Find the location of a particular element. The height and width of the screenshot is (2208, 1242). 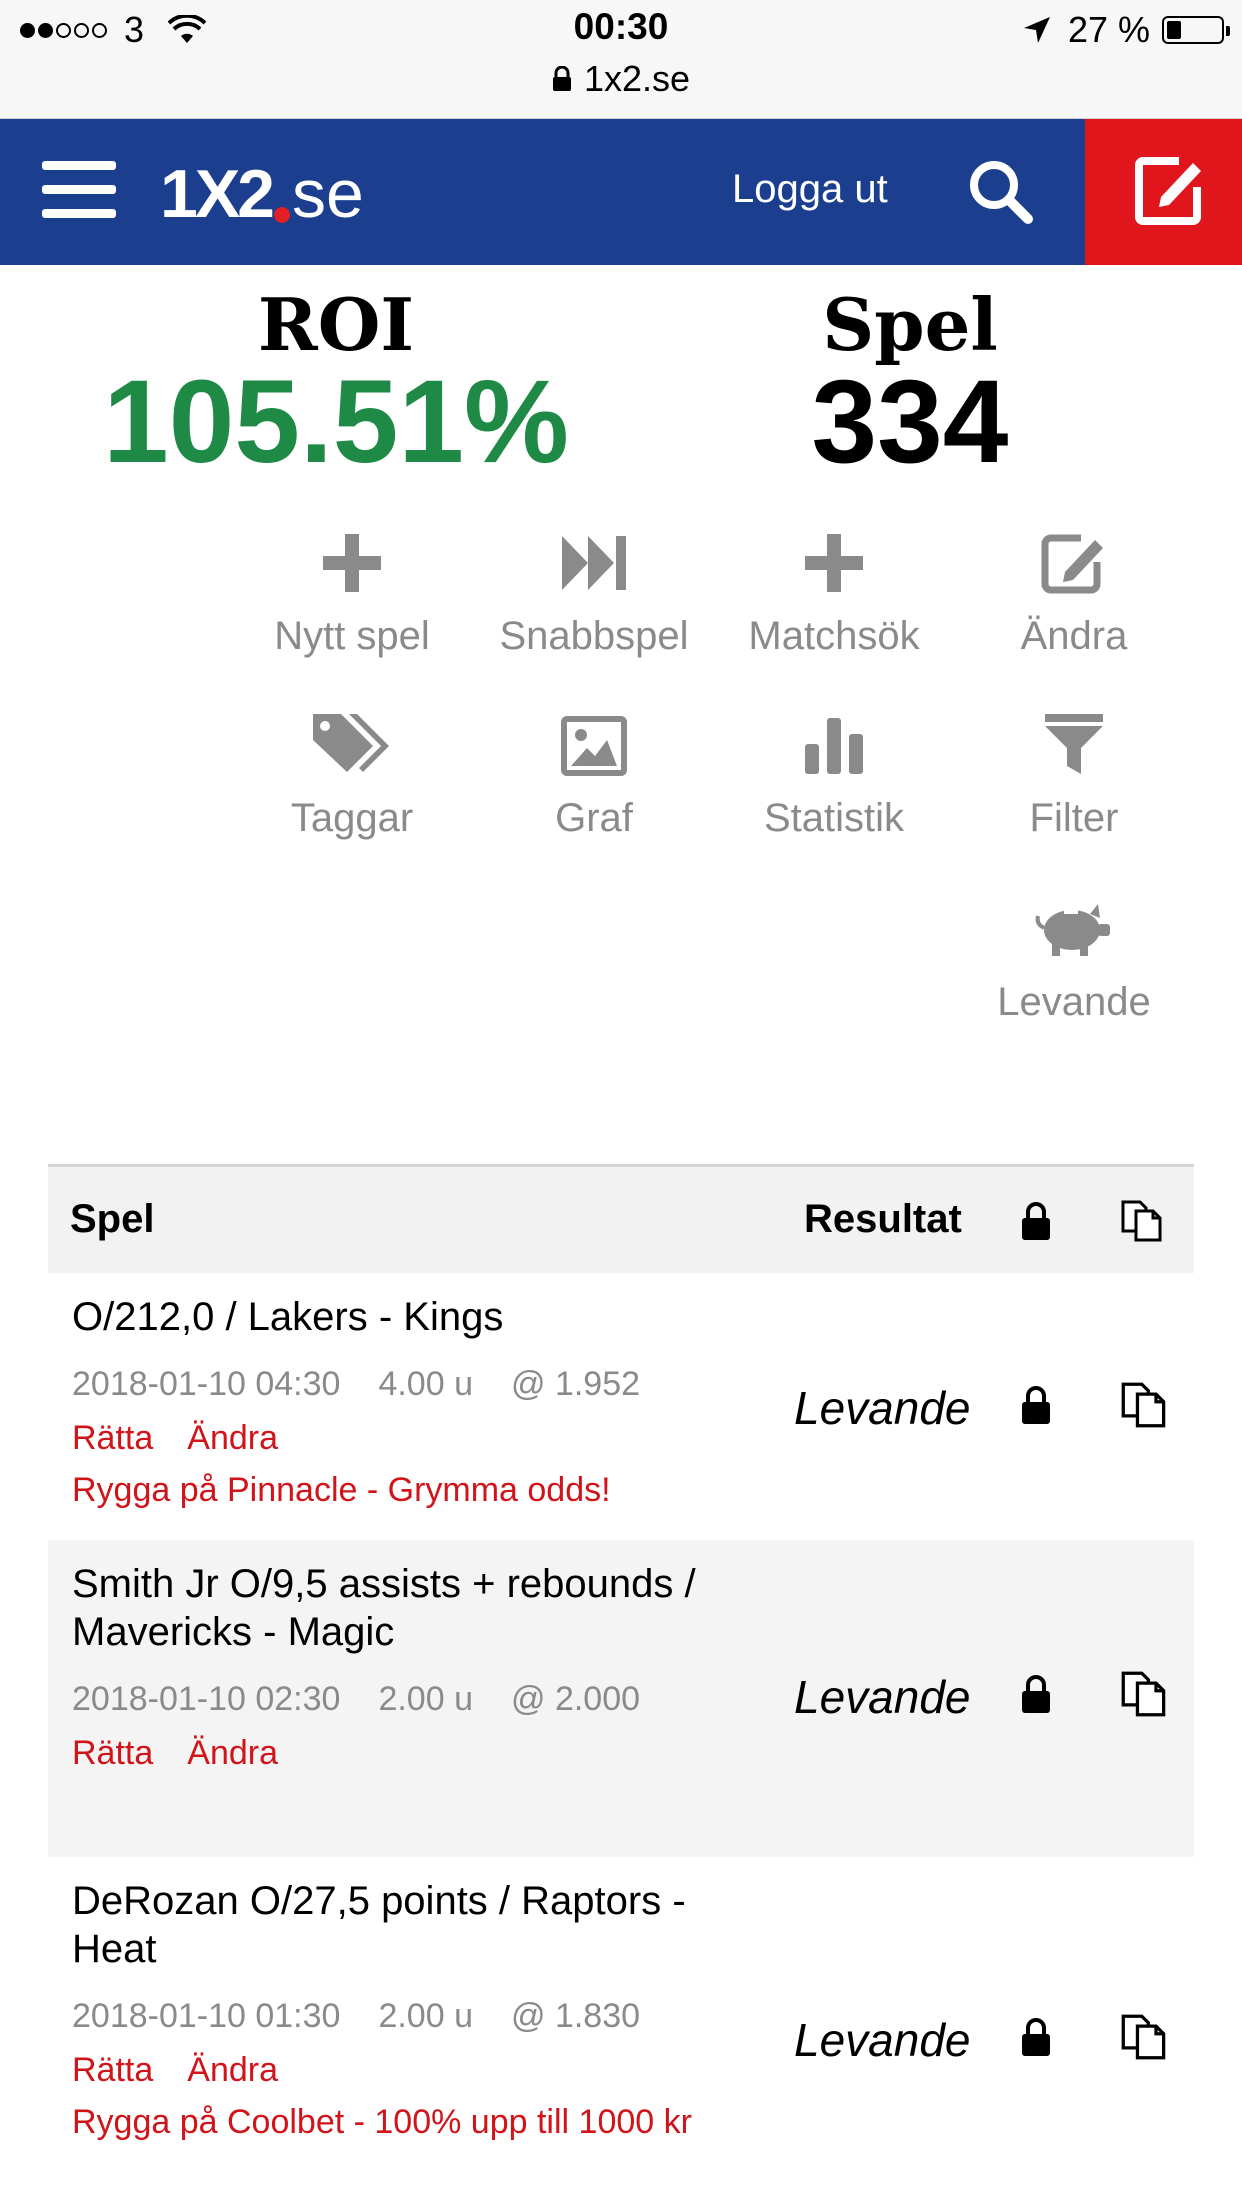

column-header-bet: Spel is located at coordinates (112, 1219).